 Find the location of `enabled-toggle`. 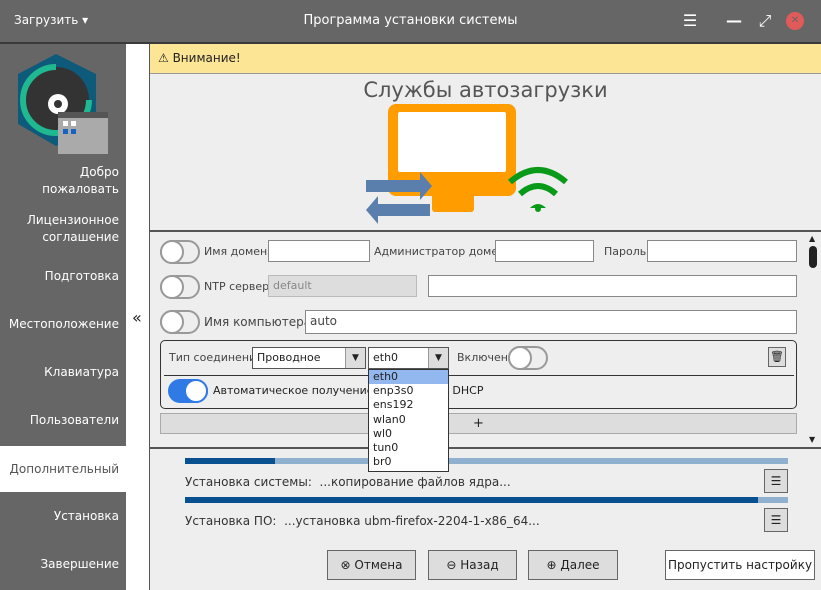

enabled-toggle is located at coordinates (528, 358).